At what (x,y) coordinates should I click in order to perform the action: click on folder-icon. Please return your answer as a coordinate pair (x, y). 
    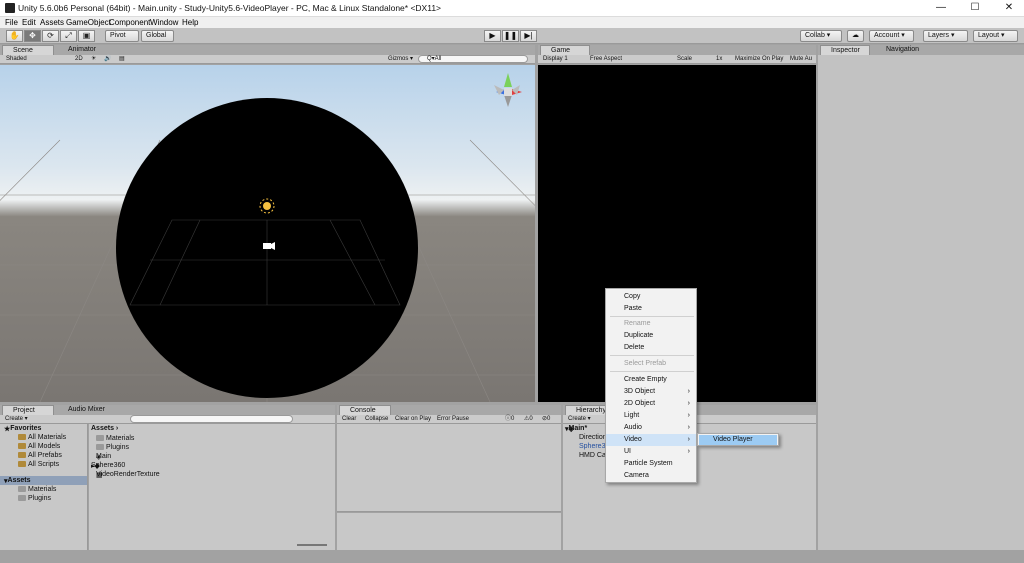
    Looking at the image, I should click on (100, 438).